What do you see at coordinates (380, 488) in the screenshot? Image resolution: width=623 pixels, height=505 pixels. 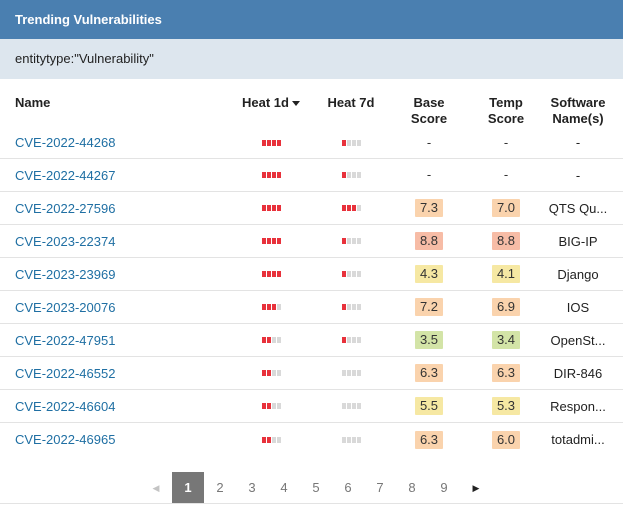 I see `page-7-button: 7` at bounding box center [380, 488].